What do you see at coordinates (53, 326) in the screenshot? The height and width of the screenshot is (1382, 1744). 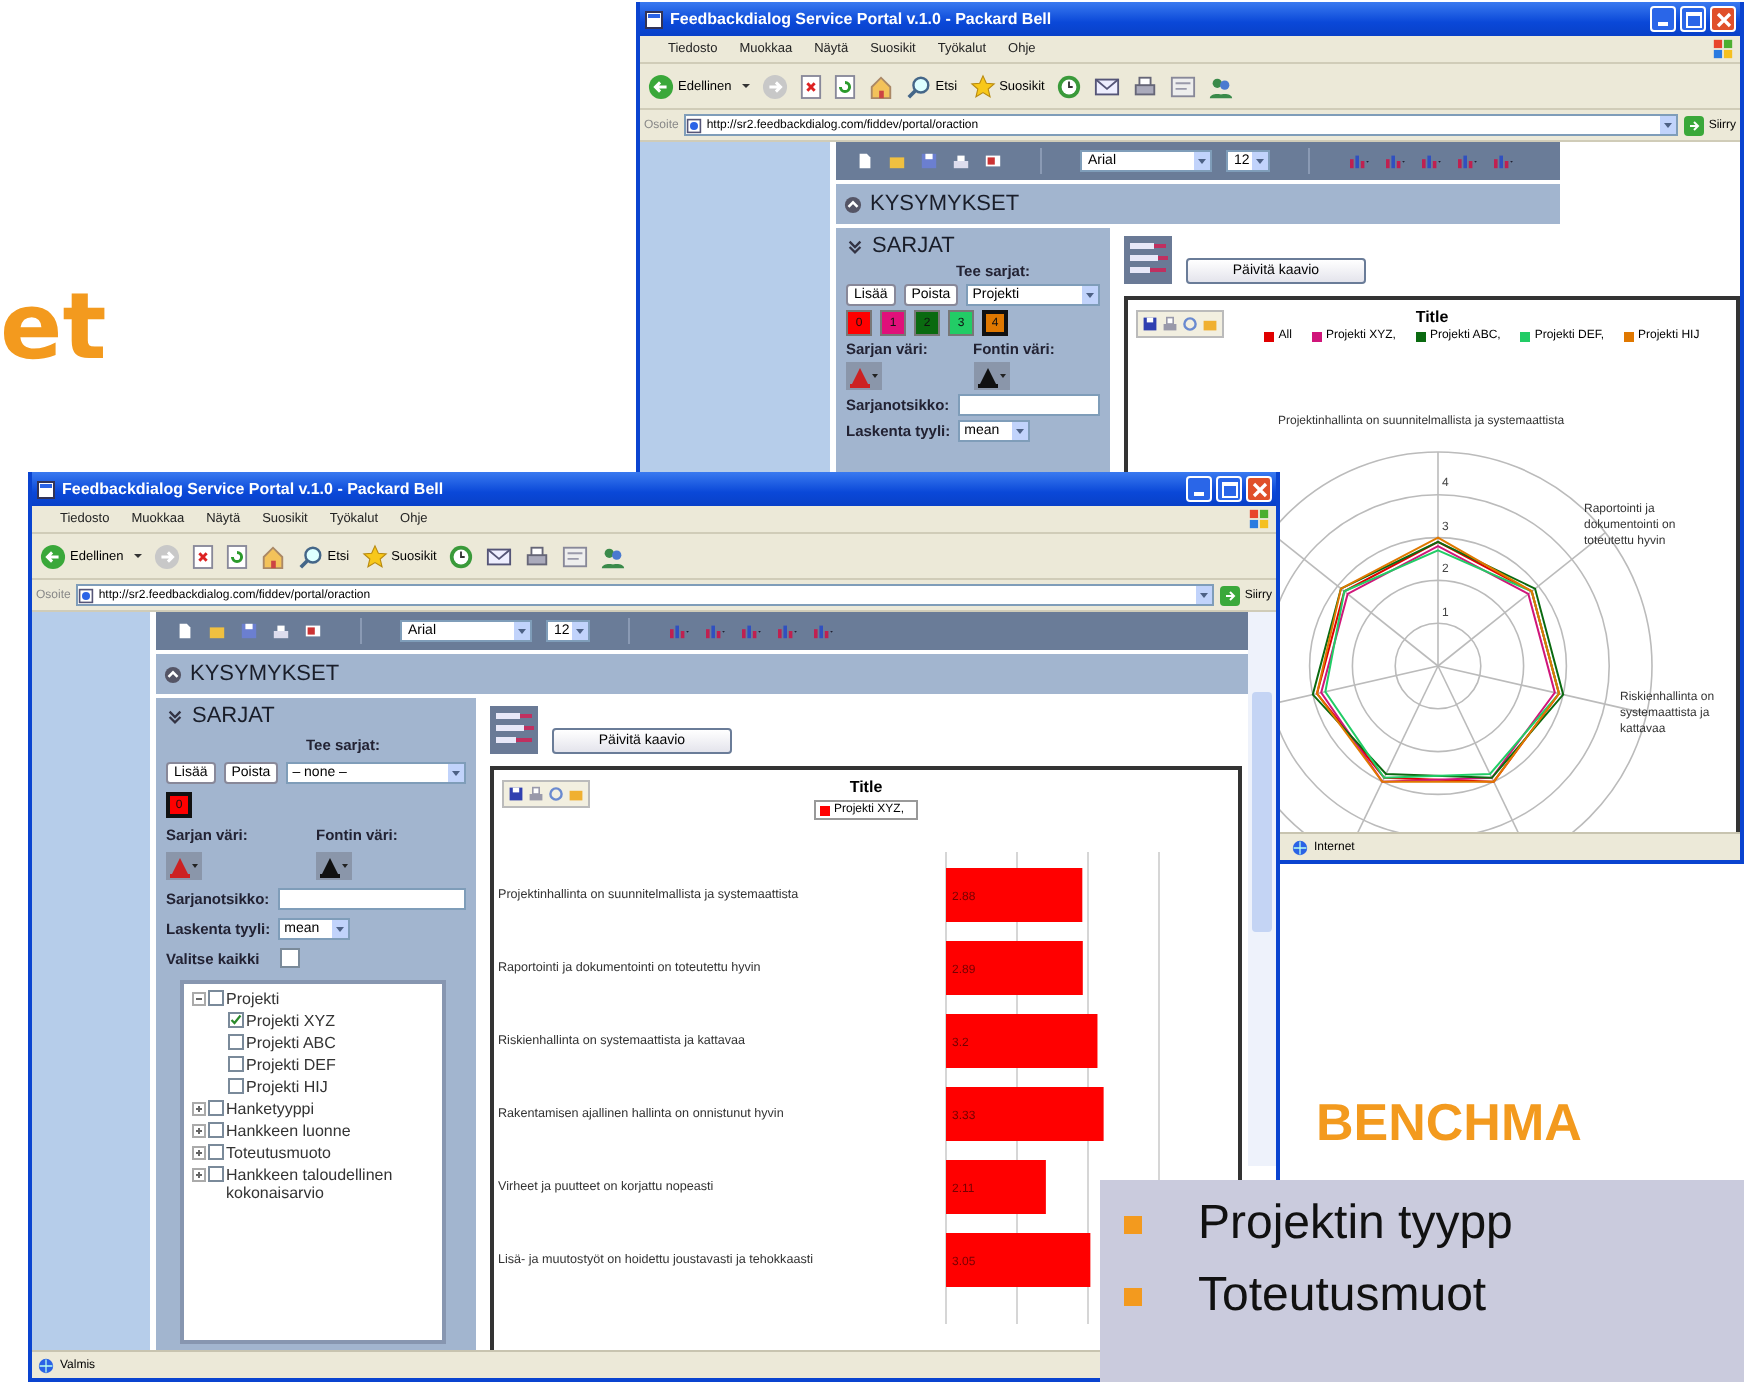 I see `slide-title: et` at bounding box center [53, 326].